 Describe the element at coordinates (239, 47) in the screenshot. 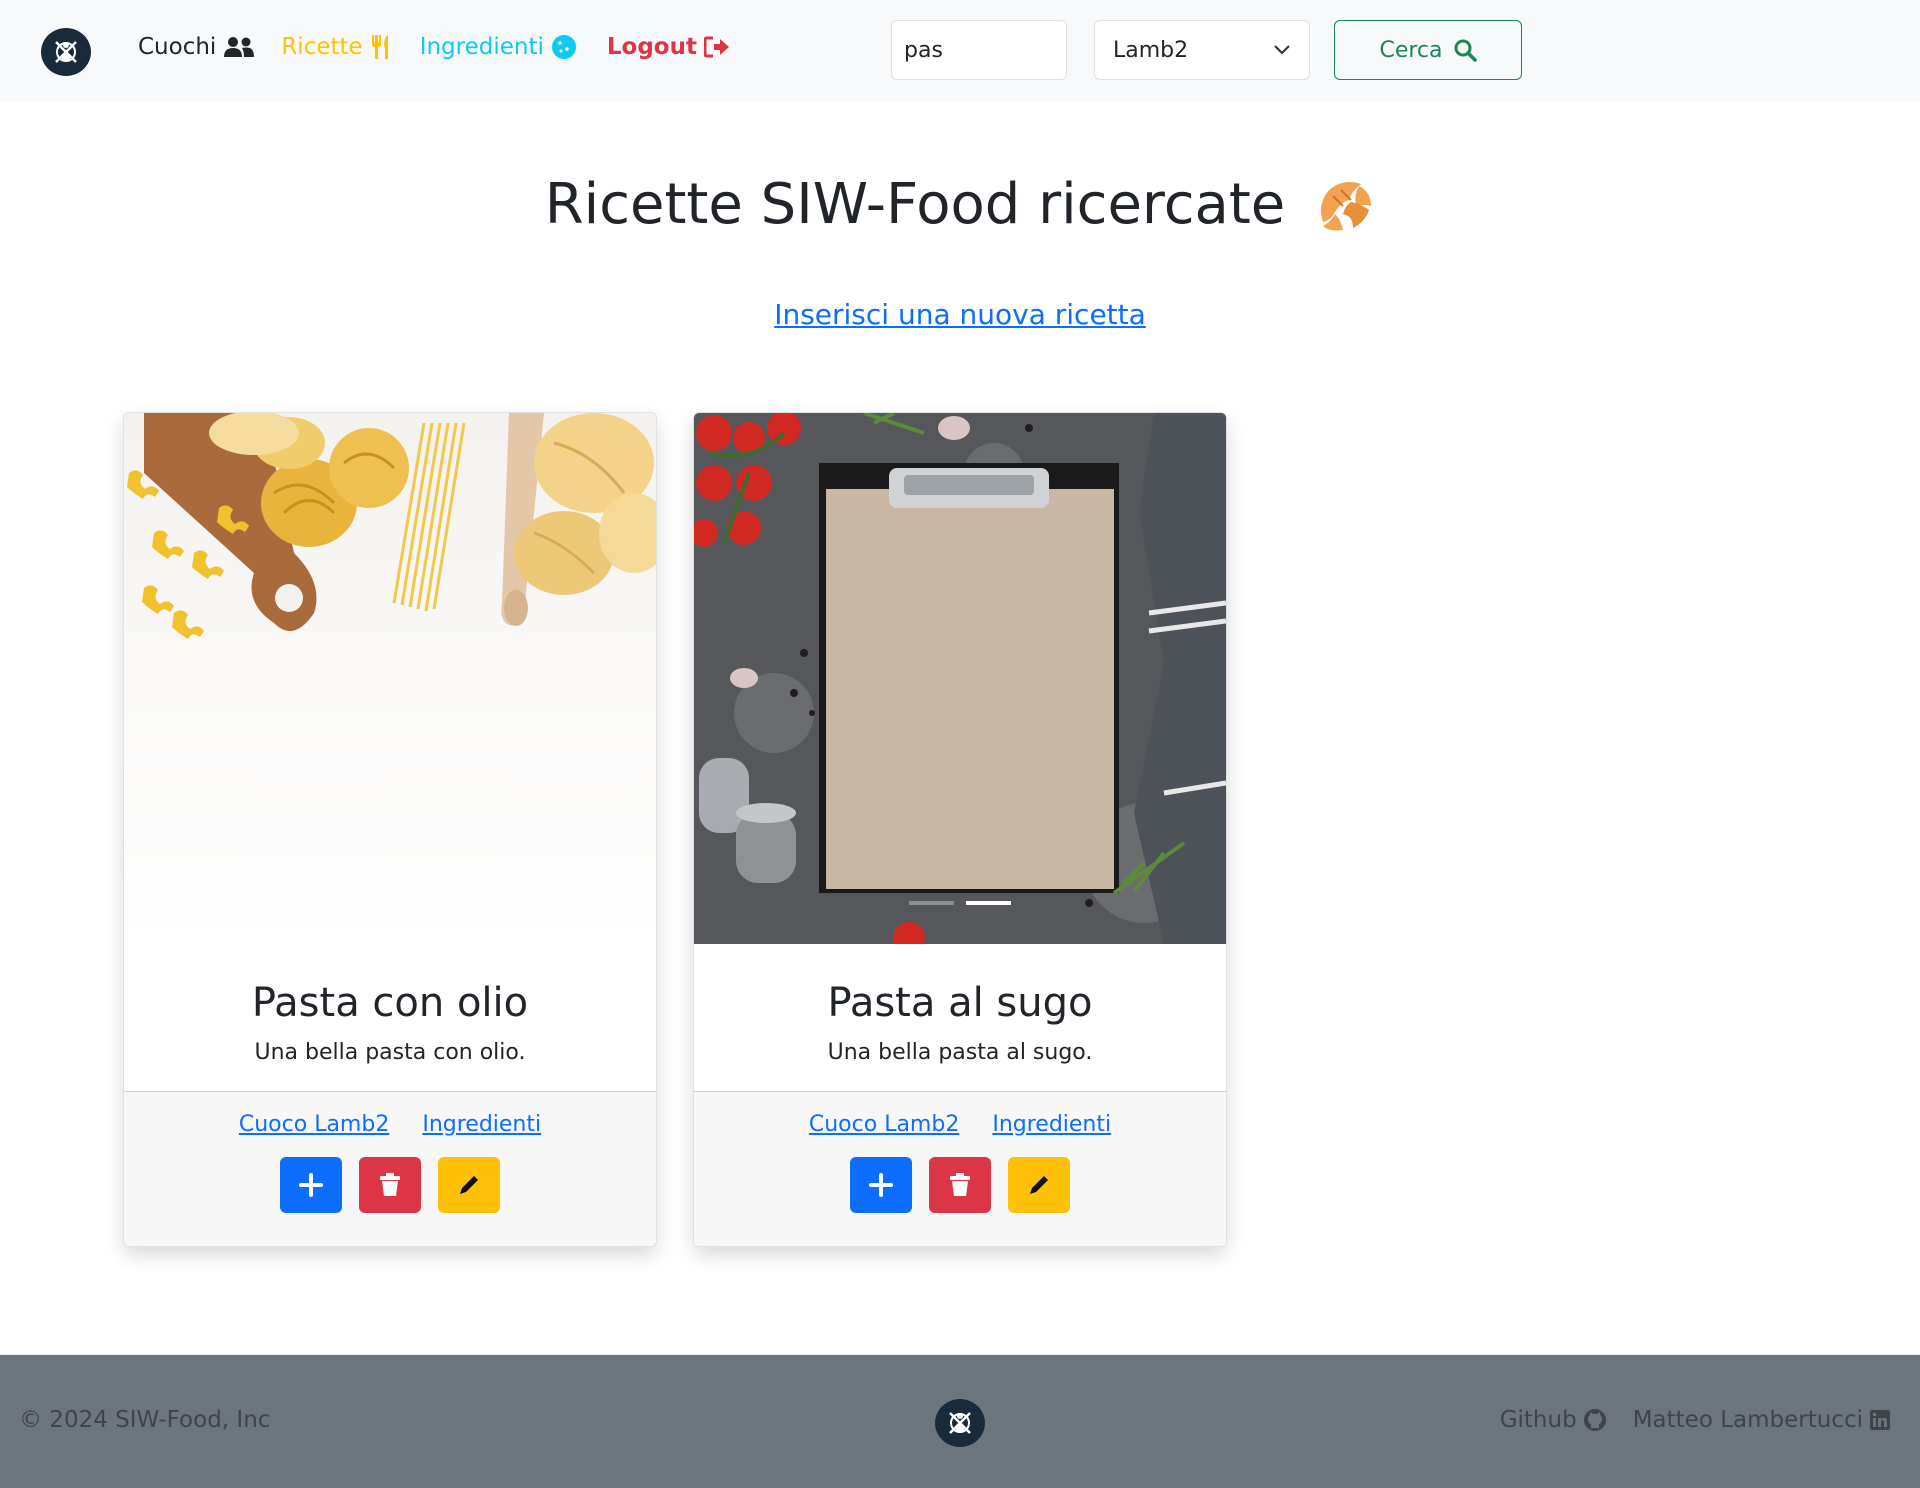

I see `users-icon` at that location.